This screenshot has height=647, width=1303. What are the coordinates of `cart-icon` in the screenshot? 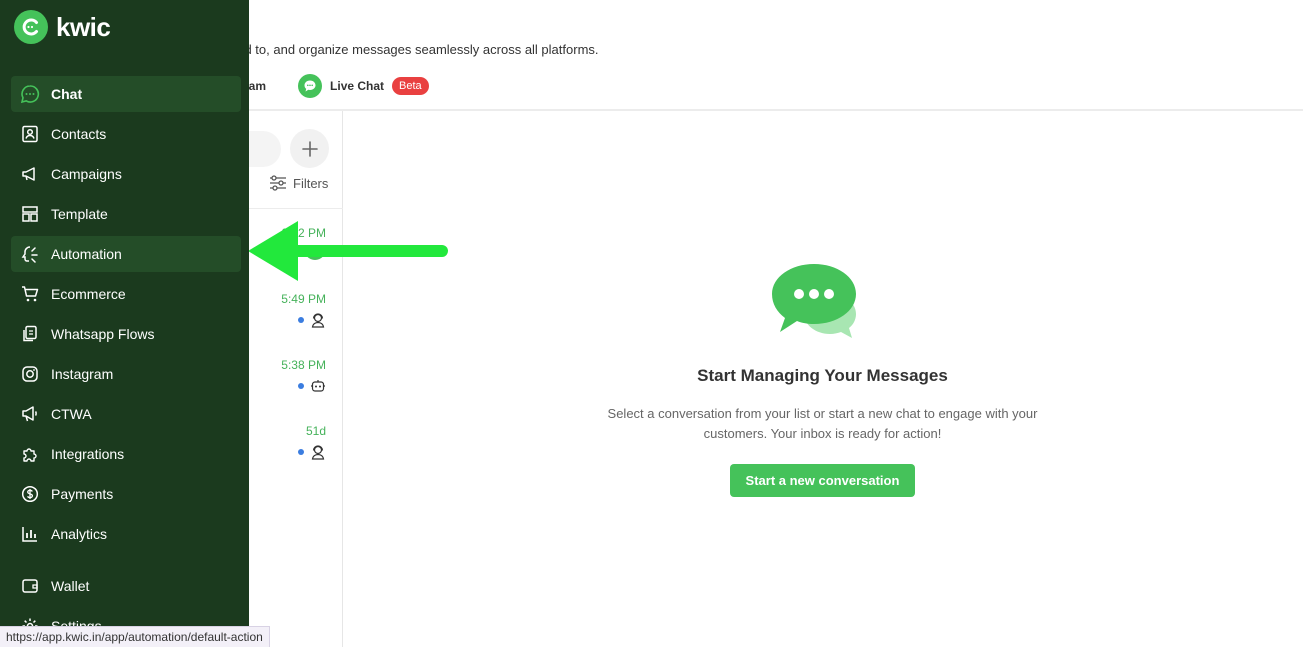 It's located at (30, 294).